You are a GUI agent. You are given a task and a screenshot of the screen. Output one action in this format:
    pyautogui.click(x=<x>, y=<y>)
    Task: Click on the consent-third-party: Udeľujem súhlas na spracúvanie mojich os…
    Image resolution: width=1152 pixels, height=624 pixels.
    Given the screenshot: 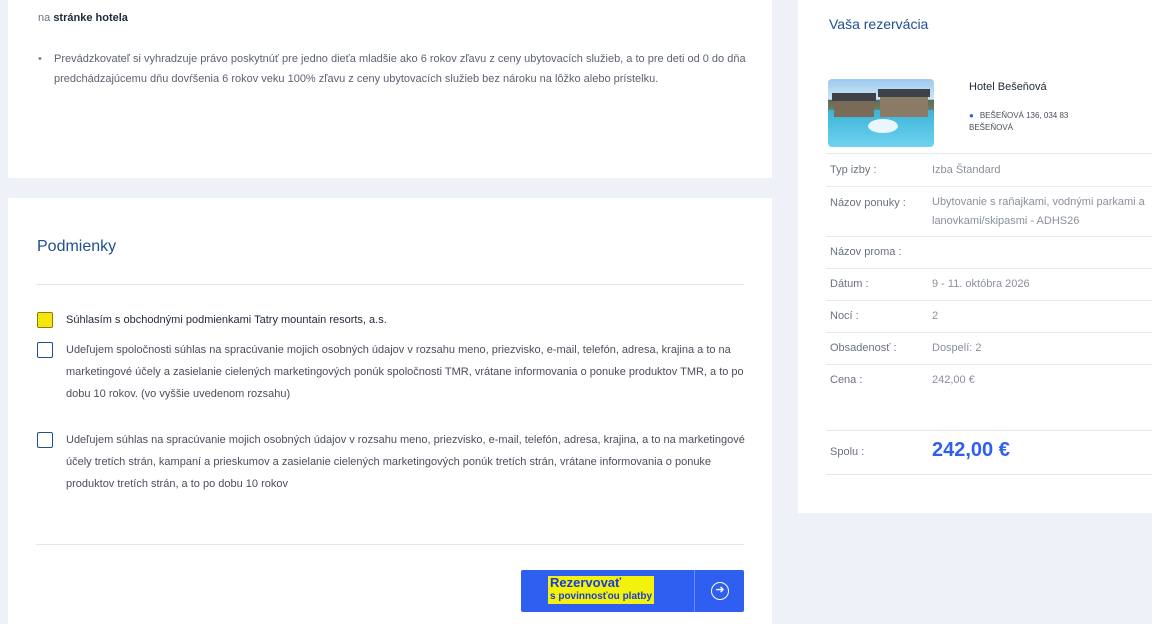 What is the action you would take?
    pyautogui.click(x=393, y=462)
    